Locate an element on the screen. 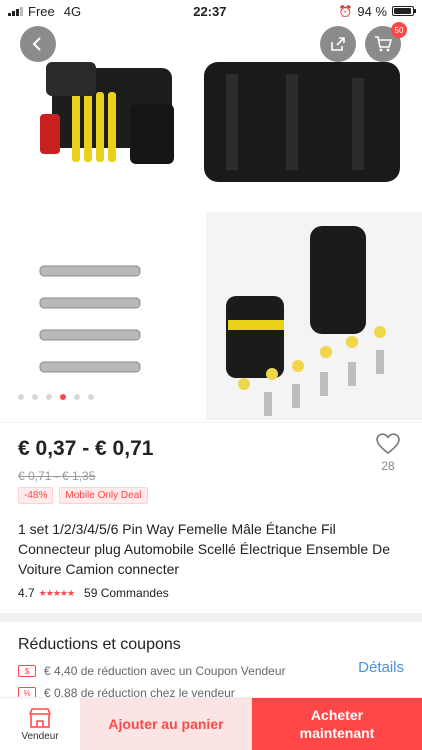  orders-count: 59 Commandes is located at coordinates (126, 593).